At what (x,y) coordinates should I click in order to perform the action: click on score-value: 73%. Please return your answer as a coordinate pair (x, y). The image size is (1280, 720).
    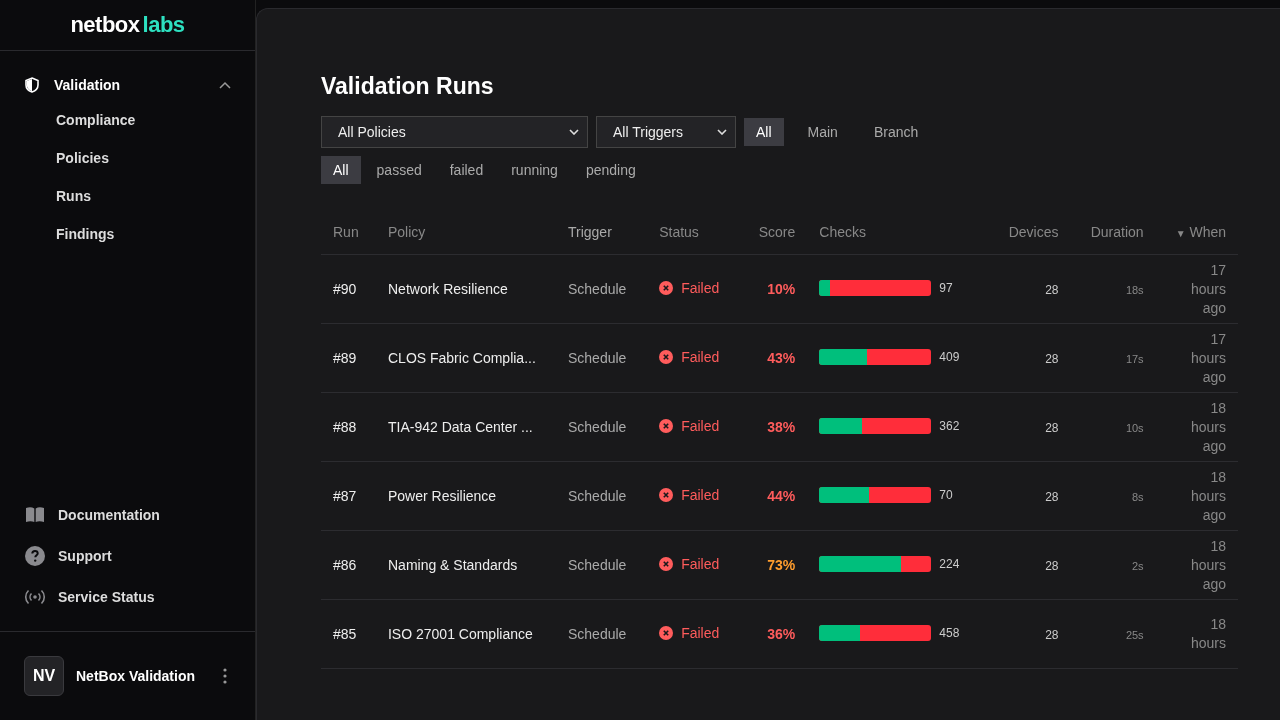
    Looking at the image, I should click on (781, 565).